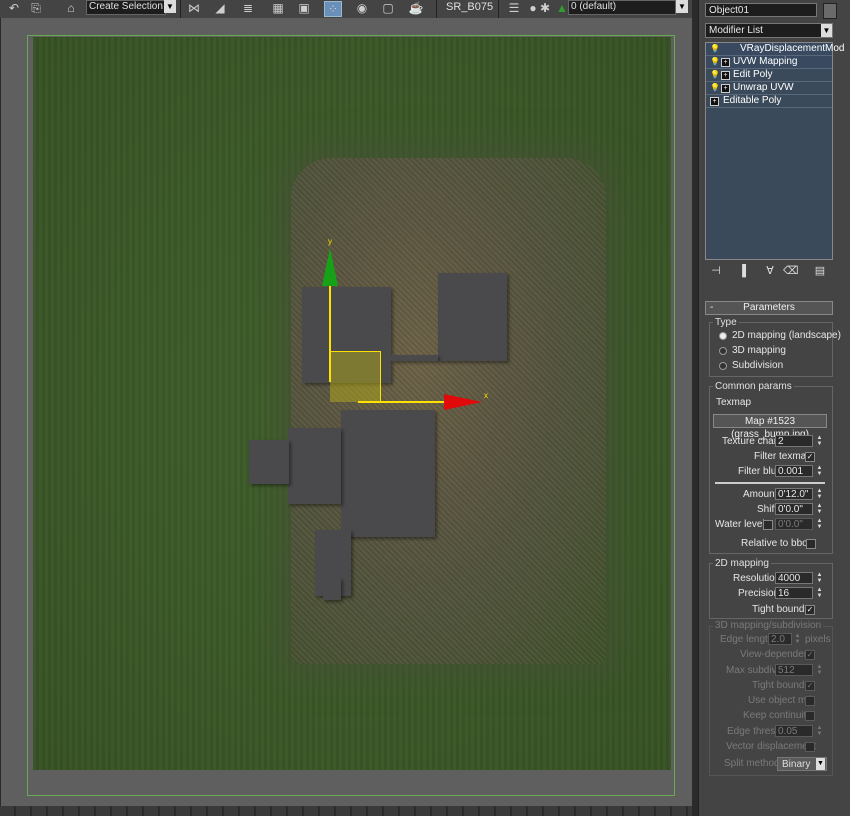 Image resolution: width=850 pixels, height=816 pixels. I want to click on edge-thresh-field: 0.05, so click(794, 731).